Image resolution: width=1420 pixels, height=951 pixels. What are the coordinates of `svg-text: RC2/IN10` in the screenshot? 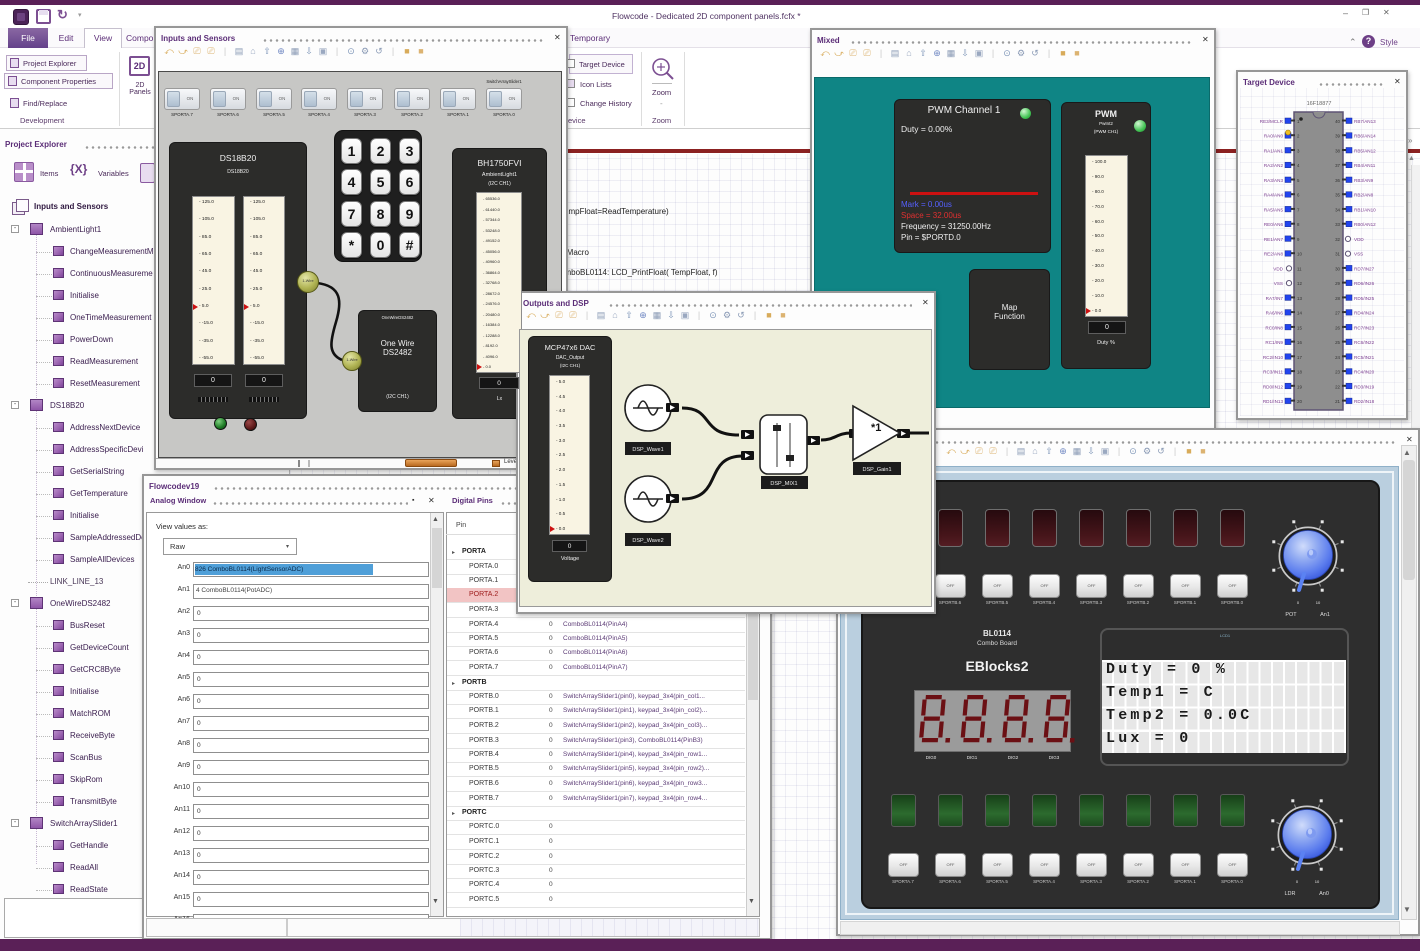 It's located at (1273, 357).